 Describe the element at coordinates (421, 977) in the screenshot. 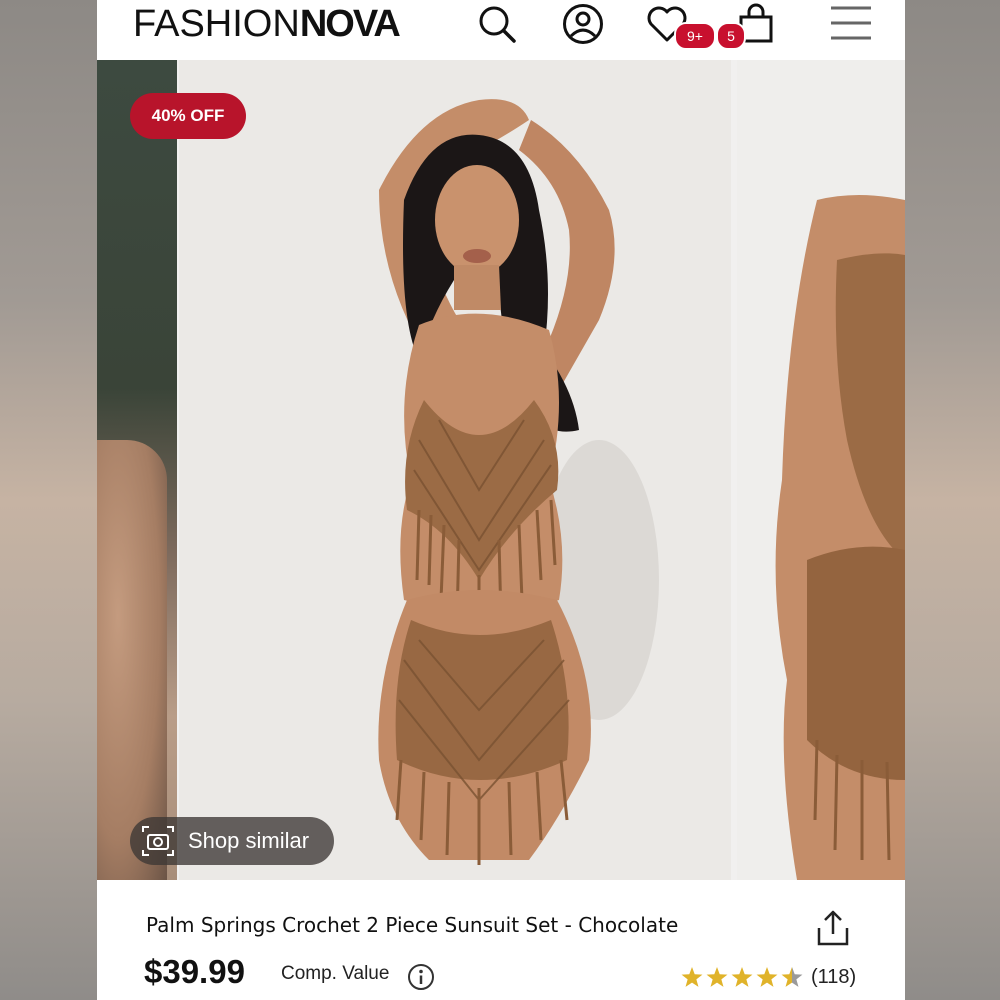

I see `info-icon` at that location.